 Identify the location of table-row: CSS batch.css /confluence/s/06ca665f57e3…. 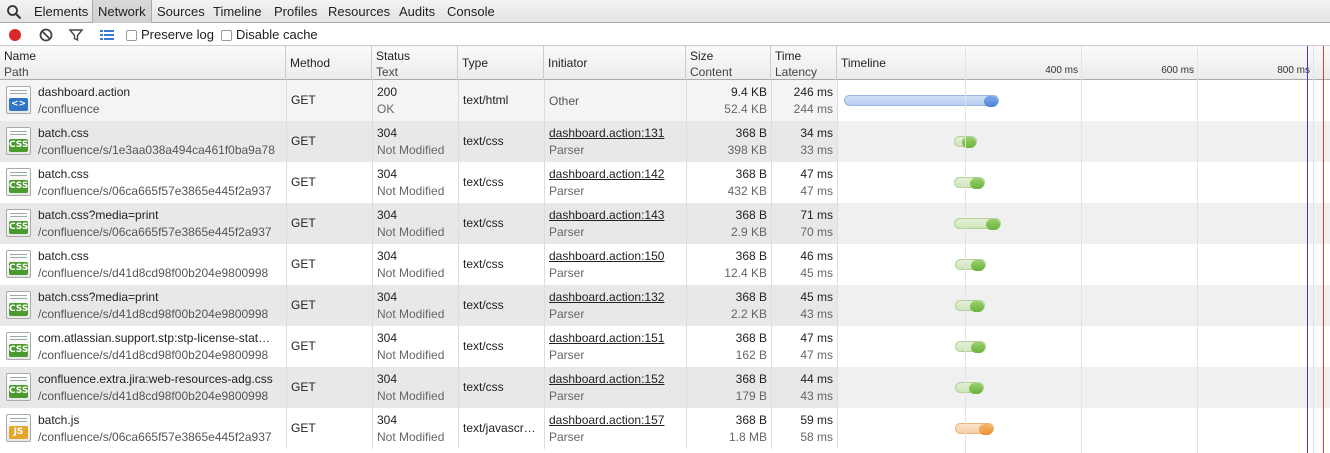
(665, 182).